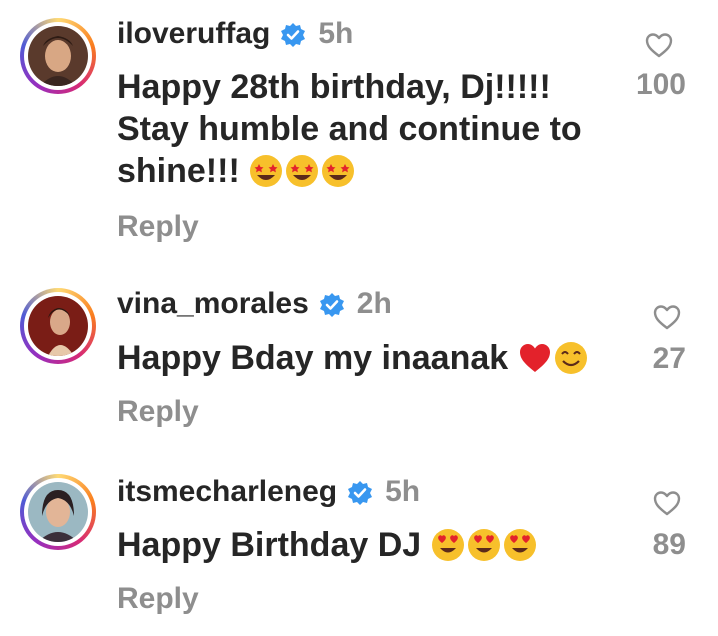 The image size is (718, 636). Describe the element at coordinates (227, 492) in the screenshot. I see `username: itsmecharleneg` at that location.